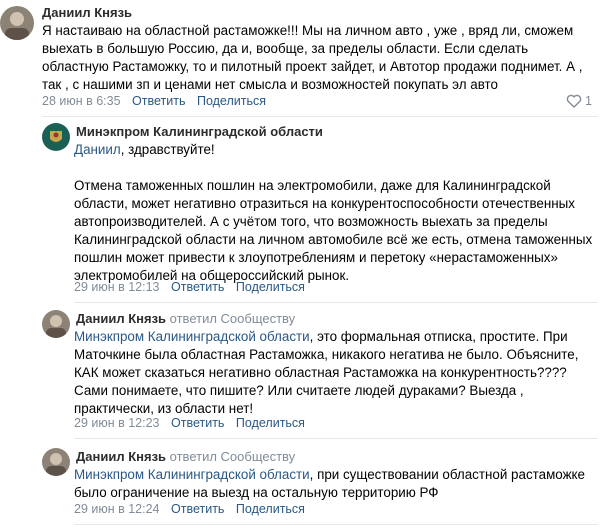 The height and width of the screenshot is (528, 600). I want to click on comment-meta: 29 июн в 12:23 Ответить Поделиться, so click(189, 423).